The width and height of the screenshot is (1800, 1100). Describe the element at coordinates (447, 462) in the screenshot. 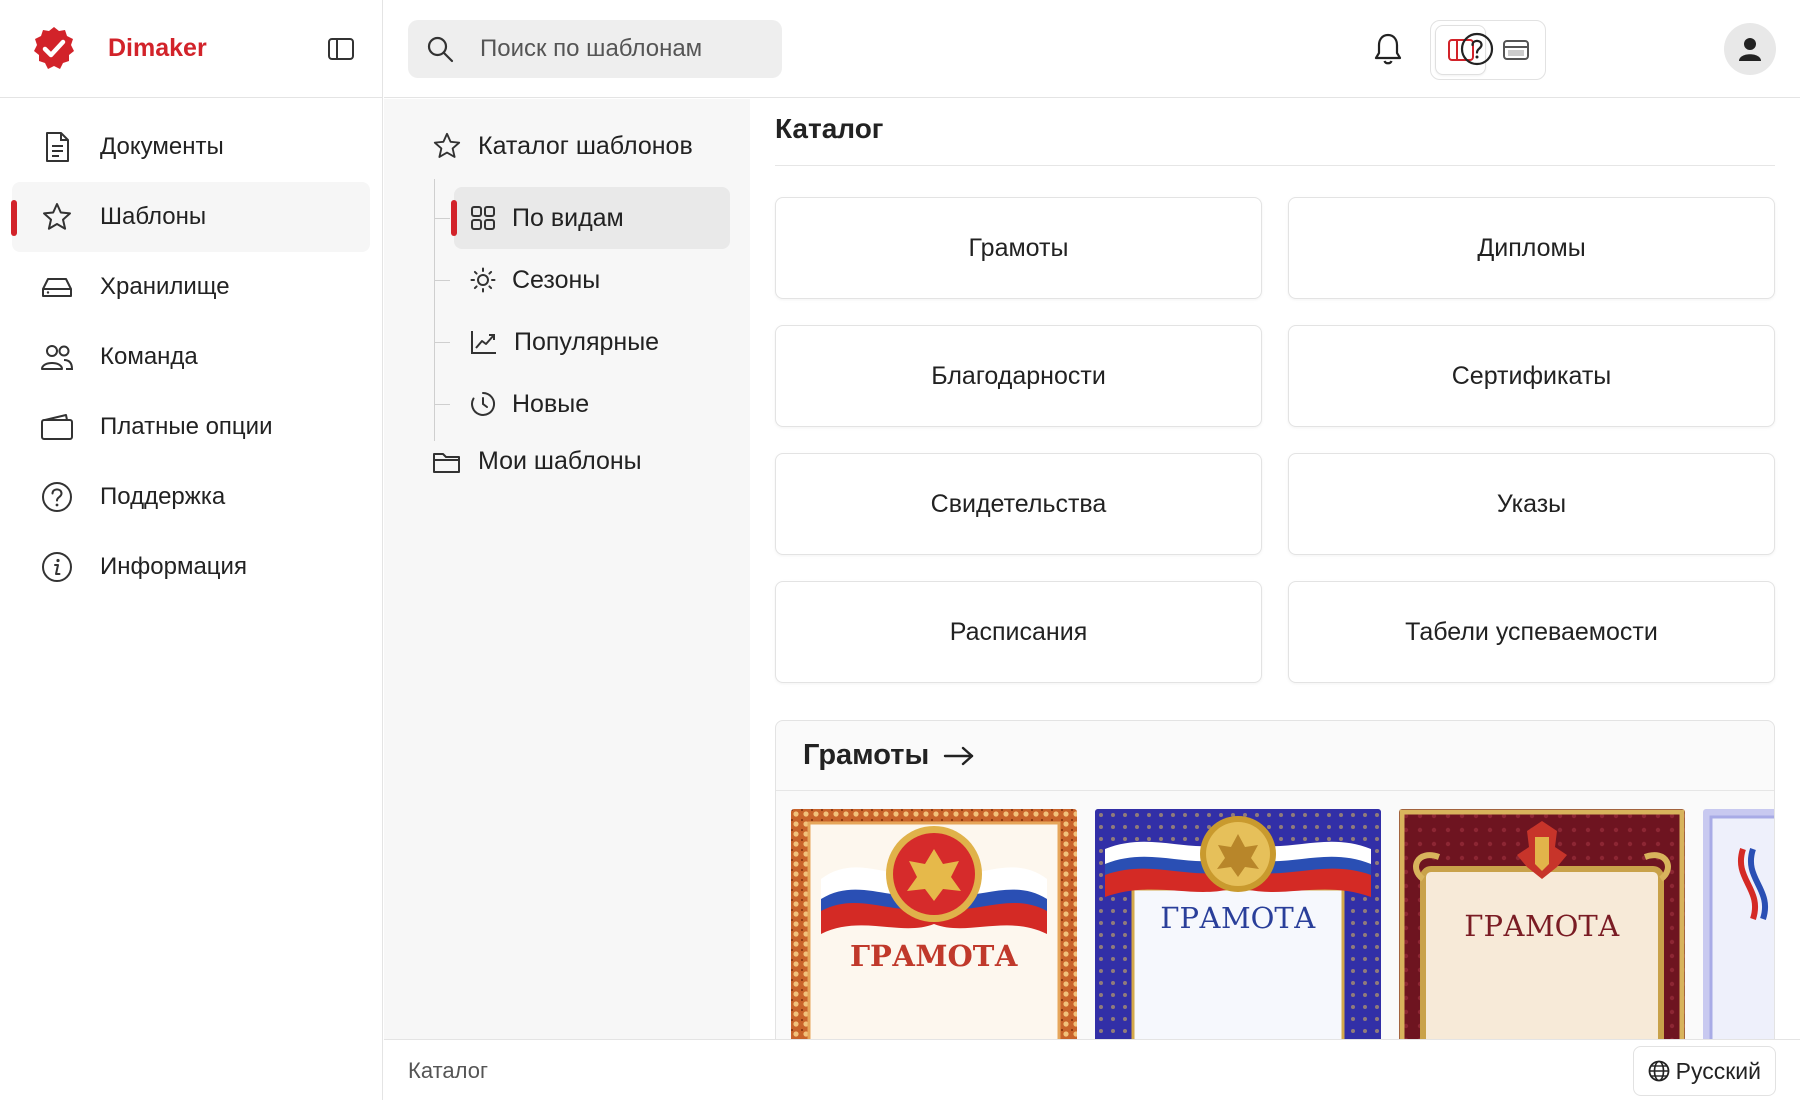

I see `folder-icon` at that location.